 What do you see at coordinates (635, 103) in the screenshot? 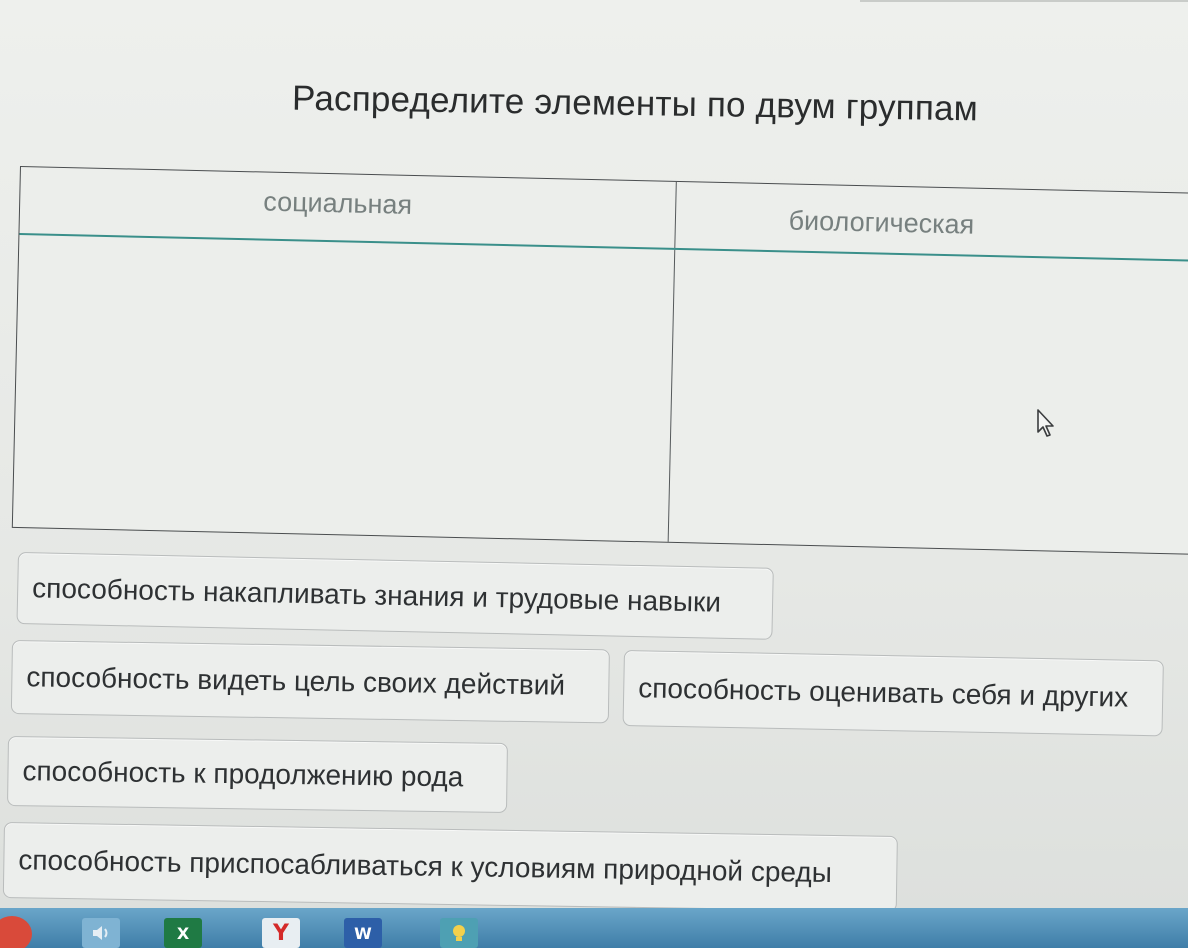
I see `task-title: Распределите элементы по двум группам` at bounding box center [635, 103].